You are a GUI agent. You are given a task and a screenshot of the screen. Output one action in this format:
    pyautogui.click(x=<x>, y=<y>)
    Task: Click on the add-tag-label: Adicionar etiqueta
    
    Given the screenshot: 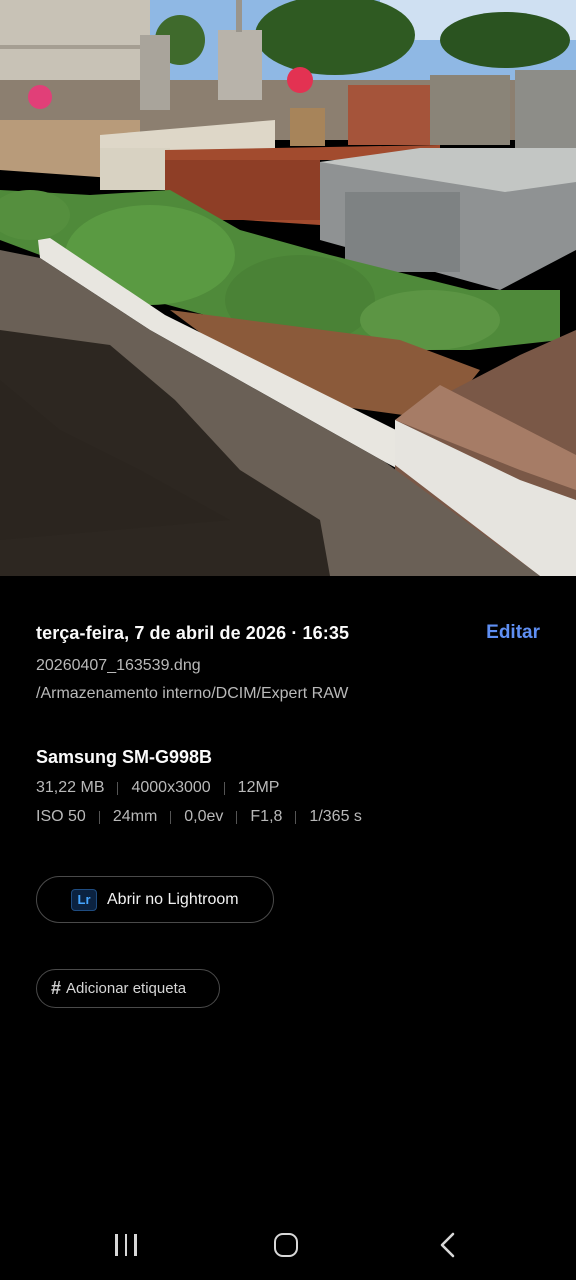 What is the action you would take?
    pyautogui.click(x=126, y=988)
    